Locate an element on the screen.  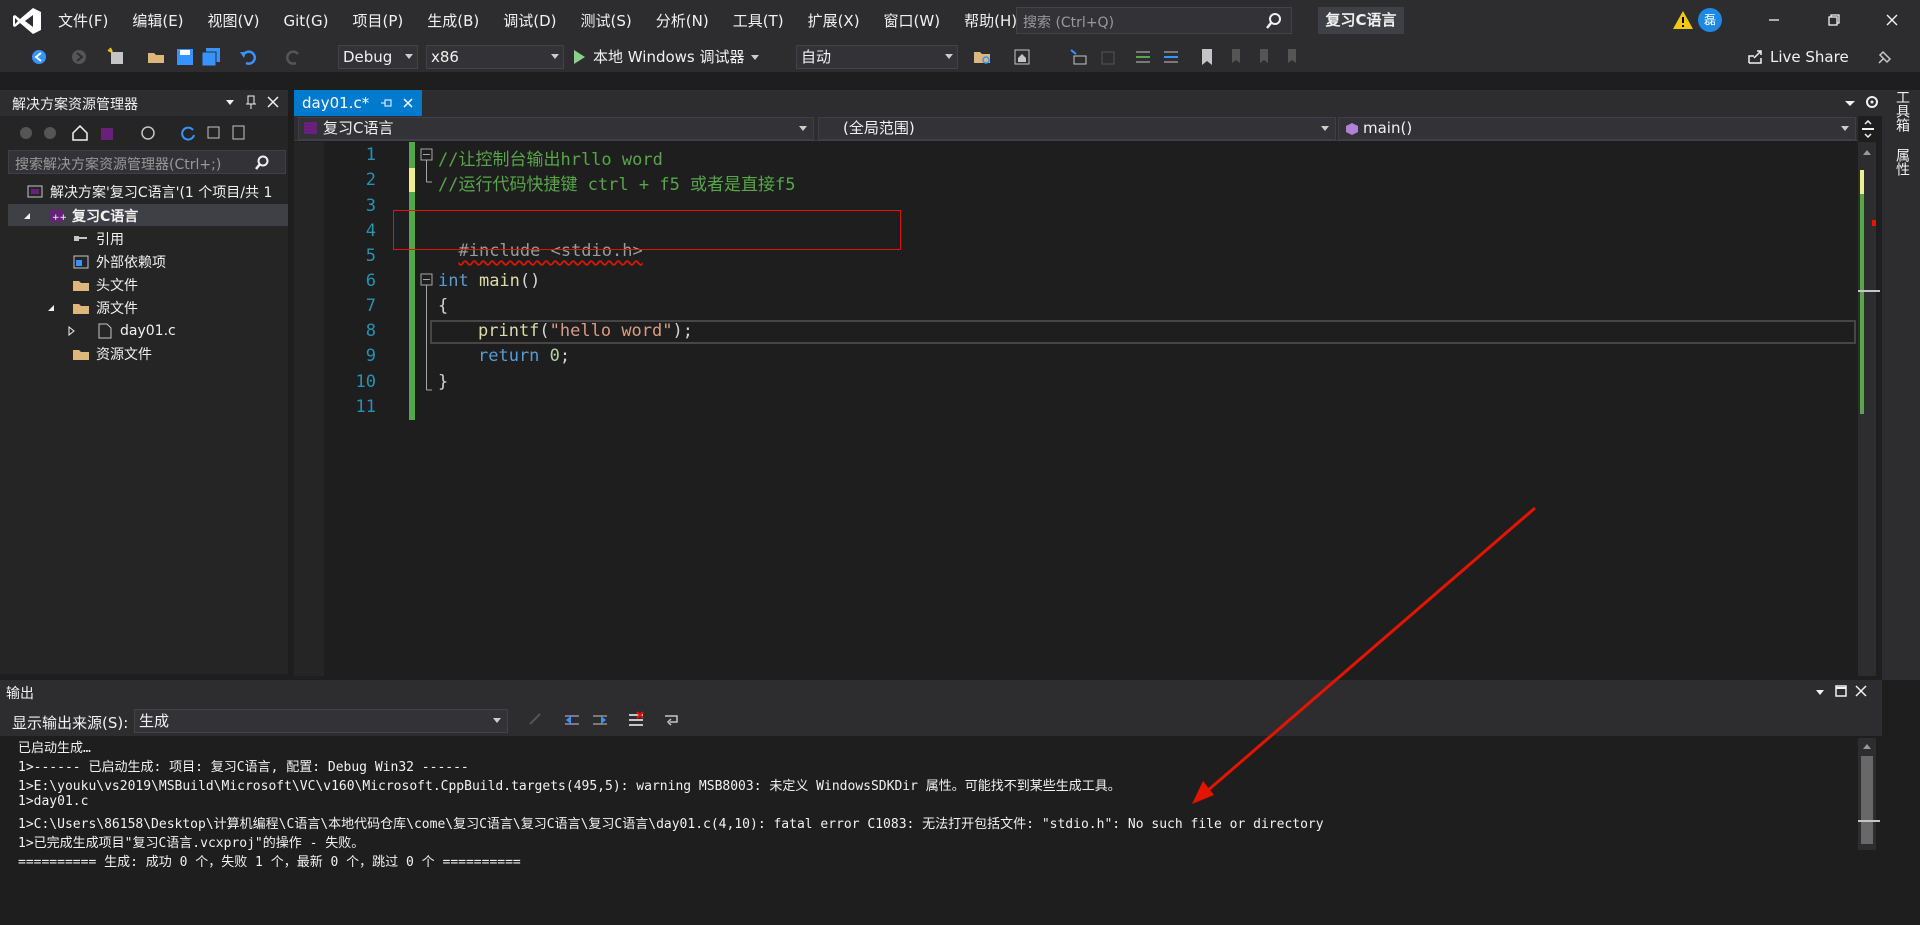
menu-file: 文件(F) is located at coordinates (83, 21).